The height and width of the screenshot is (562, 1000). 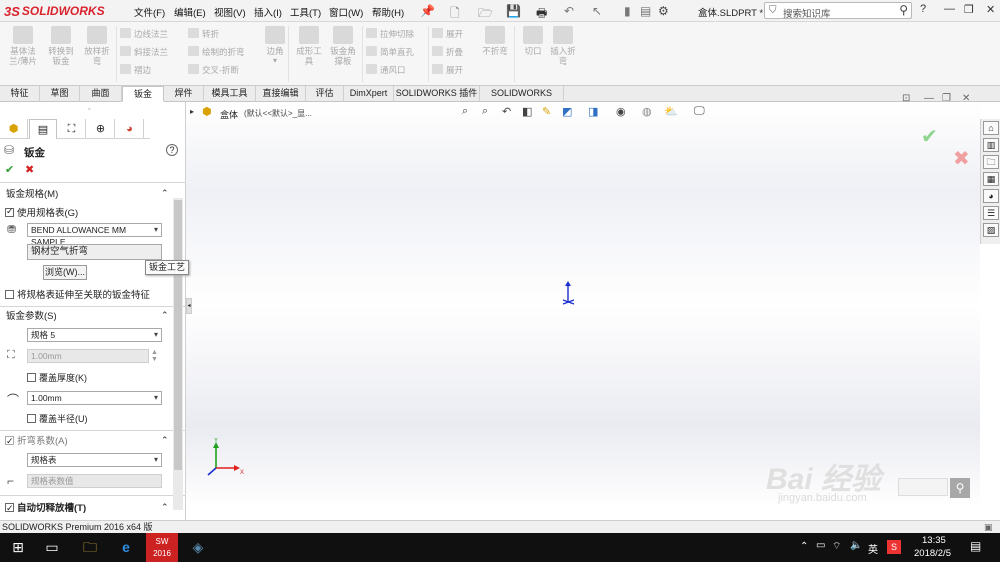 What do you see at coordinates (929, 136) in the screenshot?
I see `confirm-ok-icon: ✔` at bounding box center [929, 136].